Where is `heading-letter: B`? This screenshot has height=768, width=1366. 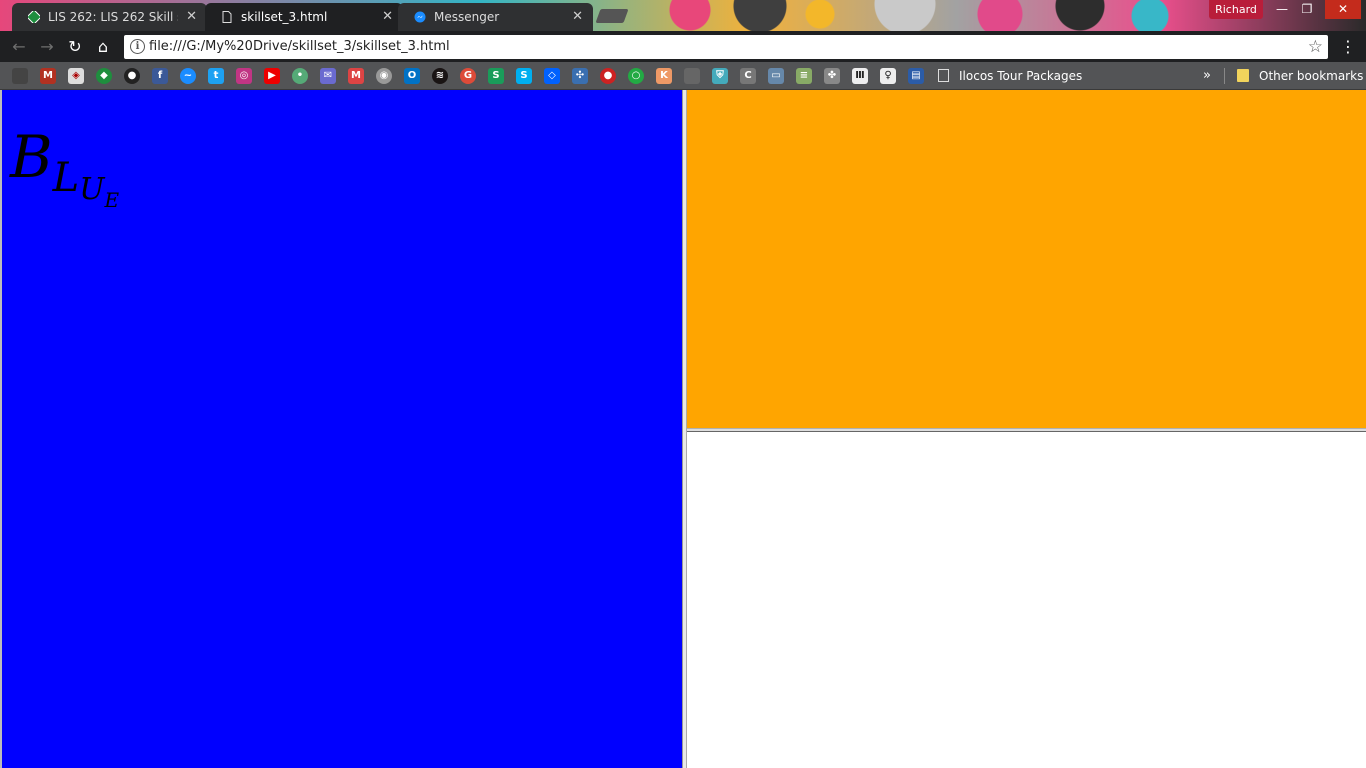 heading-letter: B is located at coordinates (31, 157).